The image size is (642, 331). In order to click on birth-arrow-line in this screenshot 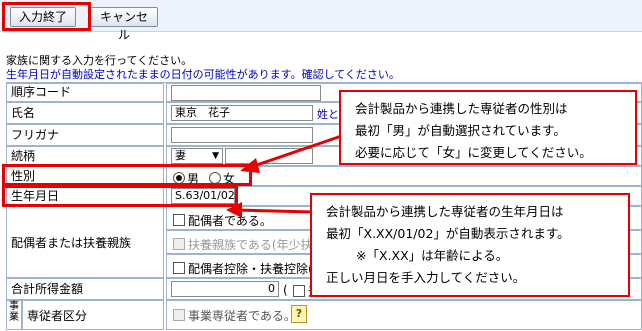, I will do `click(274, 211)`.